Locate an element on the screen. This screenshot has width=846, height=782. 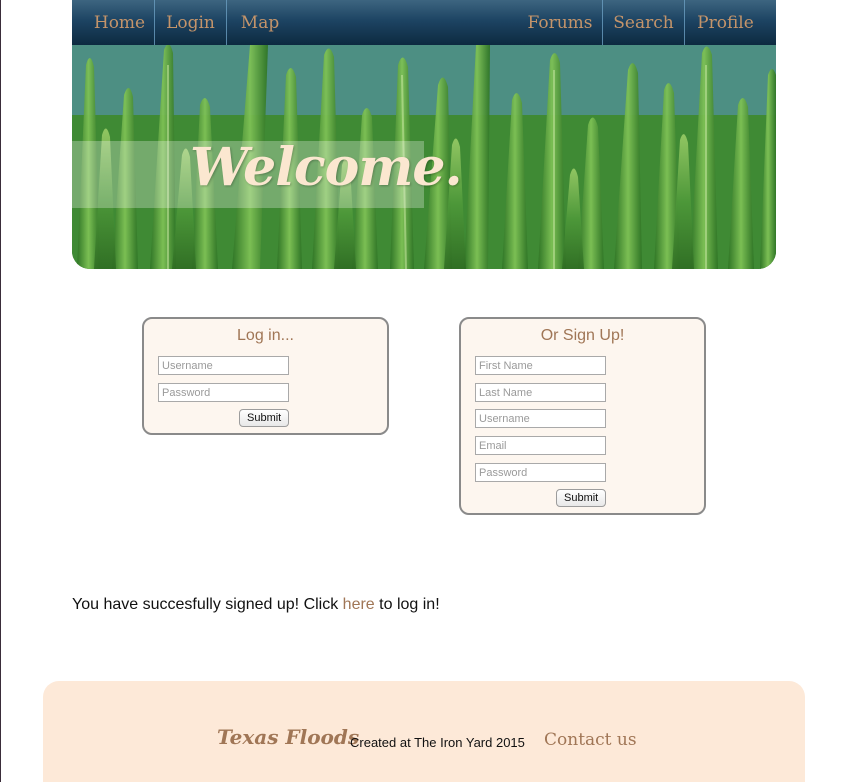
signup-password-input is located at coordinates (540, 472).